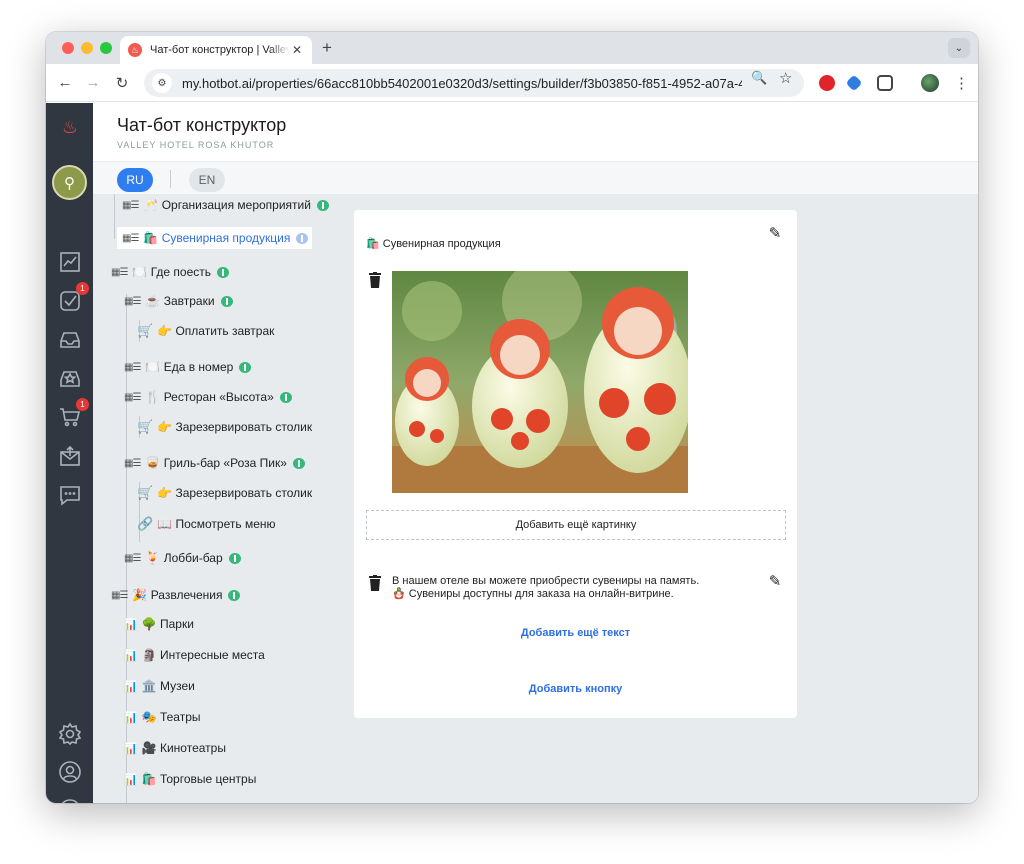 The height and width of the screenshot is (864, 1024). I want to click on block-heading: 🛍️ Сувенирная продукция, so click(433, 244).